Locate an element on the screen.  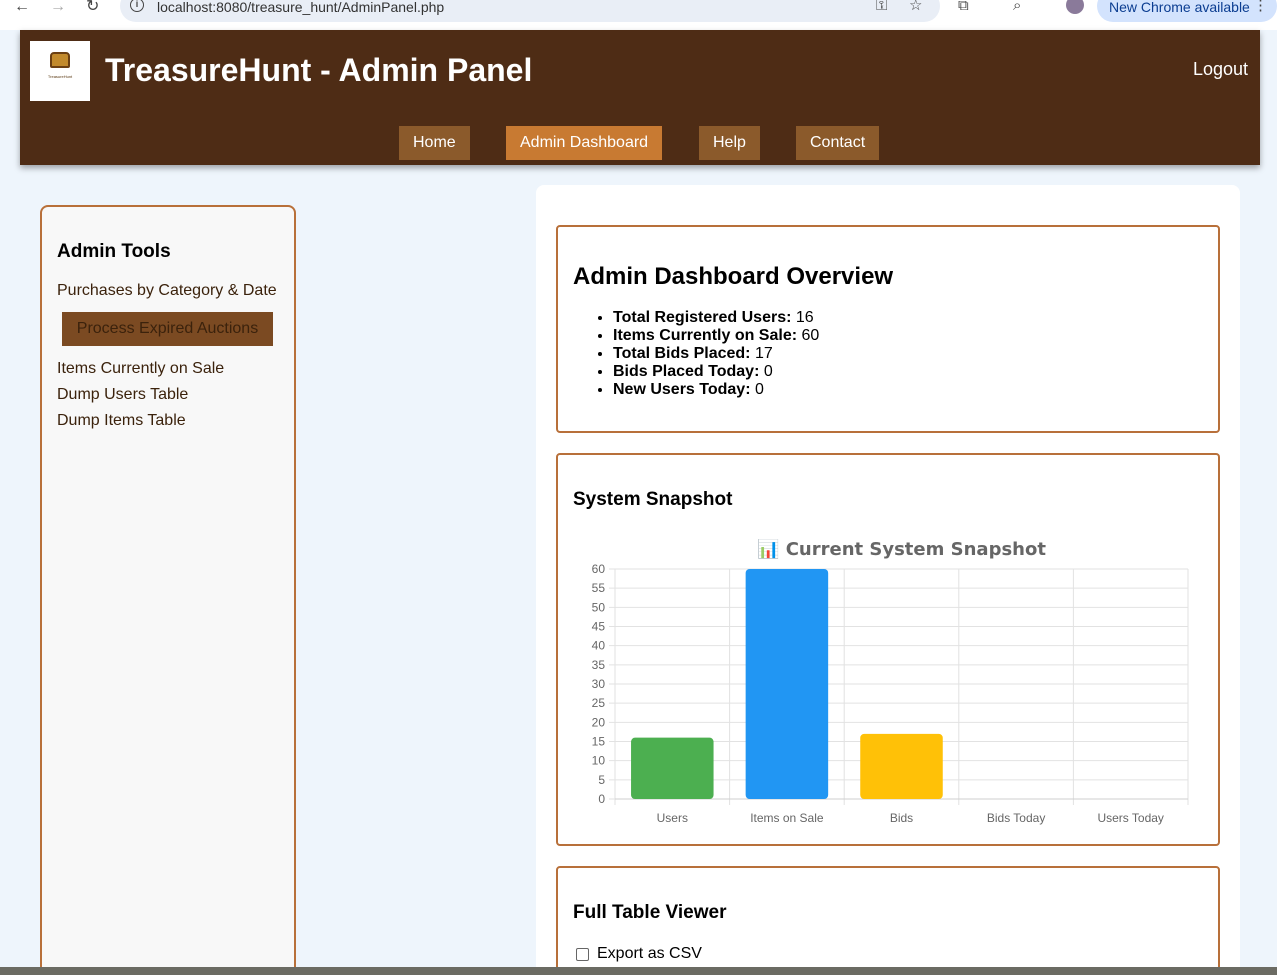
y-tick-label: 20 is located at coordinates (599, 722).